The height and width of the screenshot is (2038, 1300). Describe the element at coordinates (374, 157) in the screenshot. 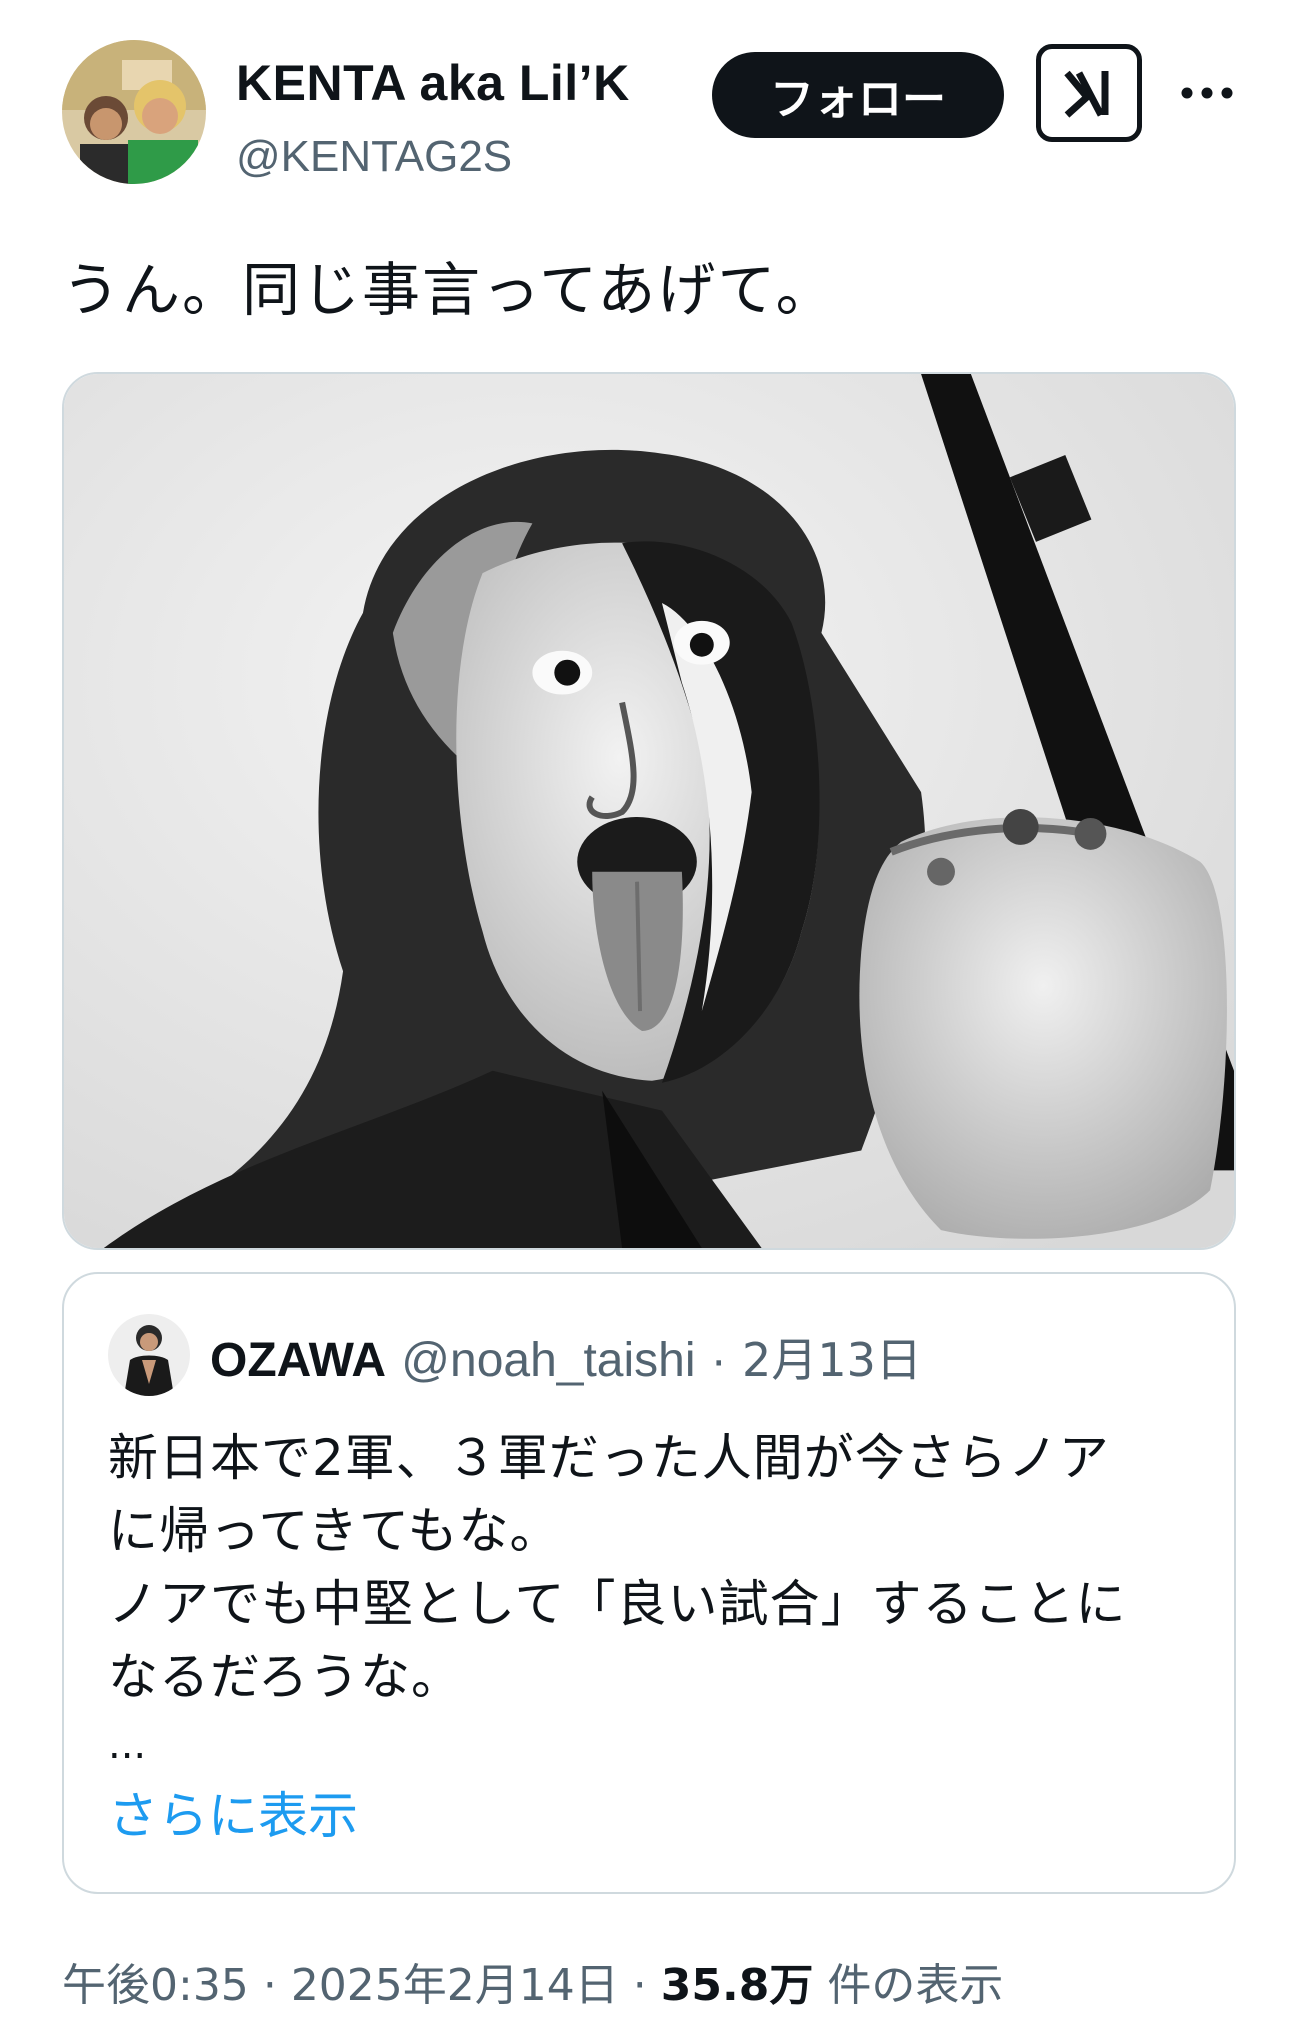

I see `author-handle: @KENTAG2S` at that location.